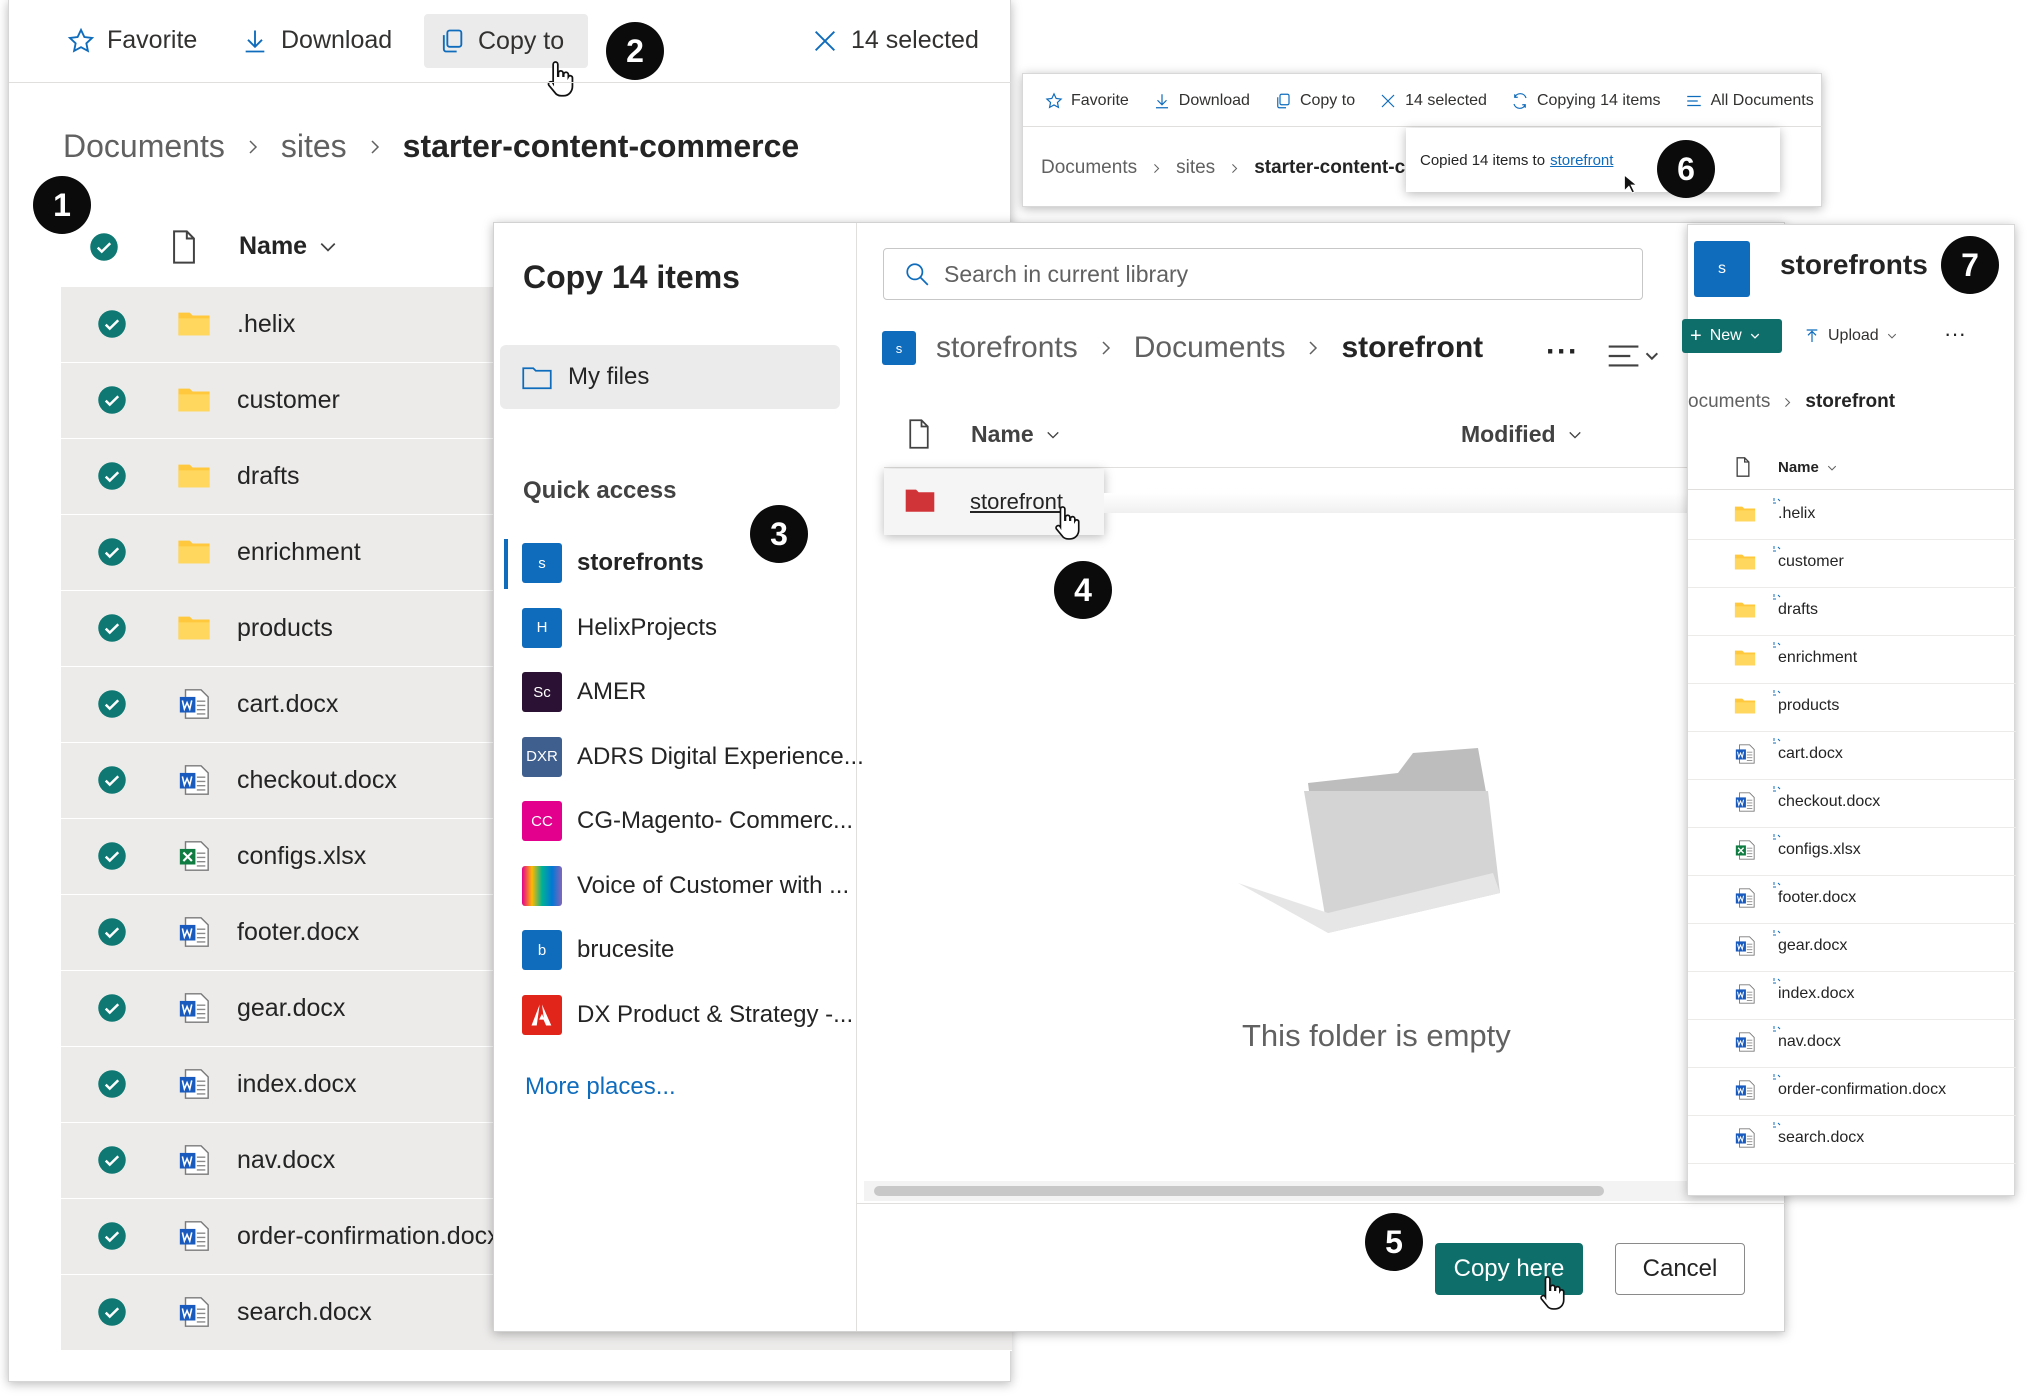 Image resolution: width=2028 pixels, height=1396 pixels. Describe the element at coordinates (1581, 160) in the screenshot. I see `toast-destination-link: storefront` at that location.